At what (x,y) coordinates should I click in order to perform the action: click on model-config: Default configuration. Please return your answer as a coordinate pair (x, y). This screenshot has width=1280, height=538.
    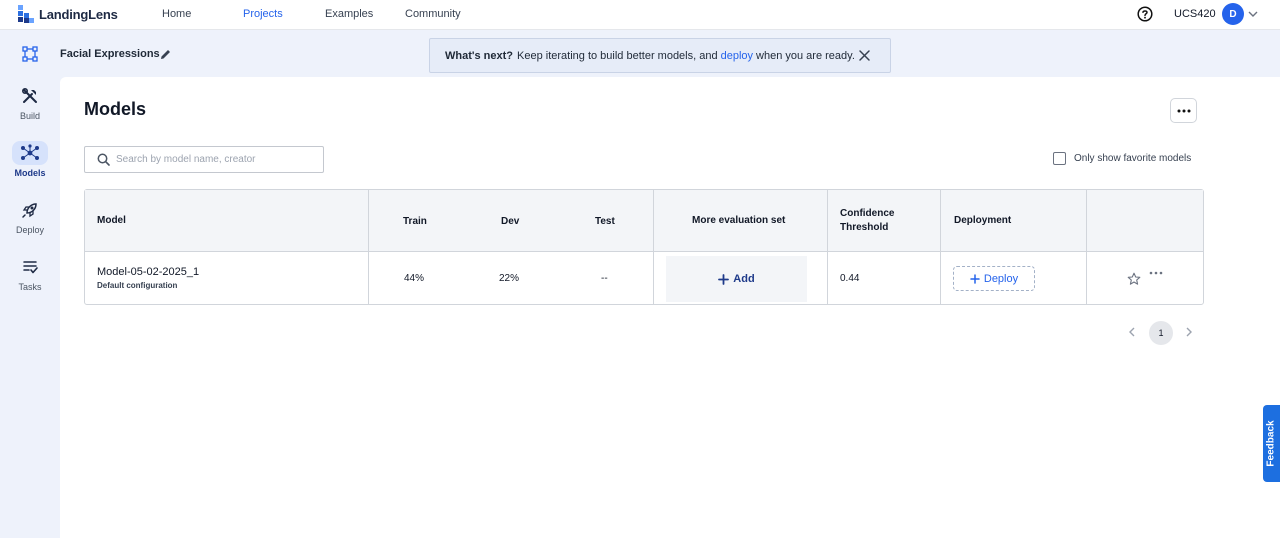
    Looking at the image, I should click on (137, 285).